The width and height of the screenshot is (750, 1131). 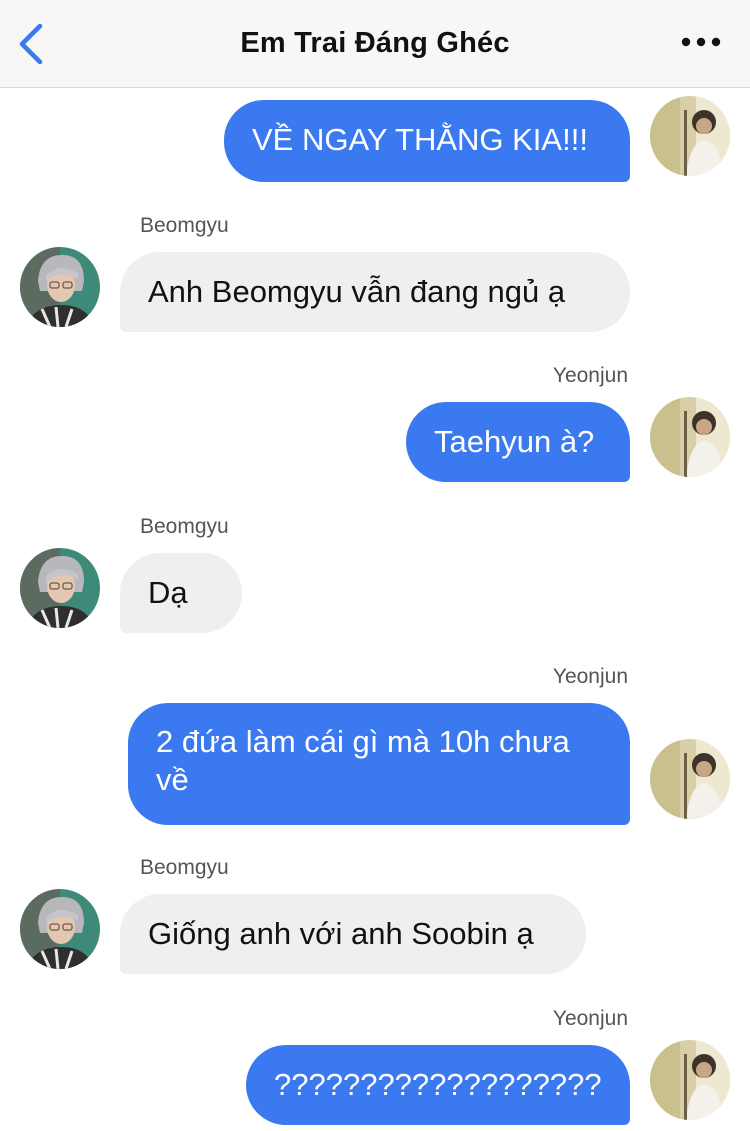 What do you see at coordinates (375, 292) in the screenshot?
I see `incoming-message-bubble: Anh Beomgyu vẫn đang ngủ ạ` at bounding box center [375, 292].